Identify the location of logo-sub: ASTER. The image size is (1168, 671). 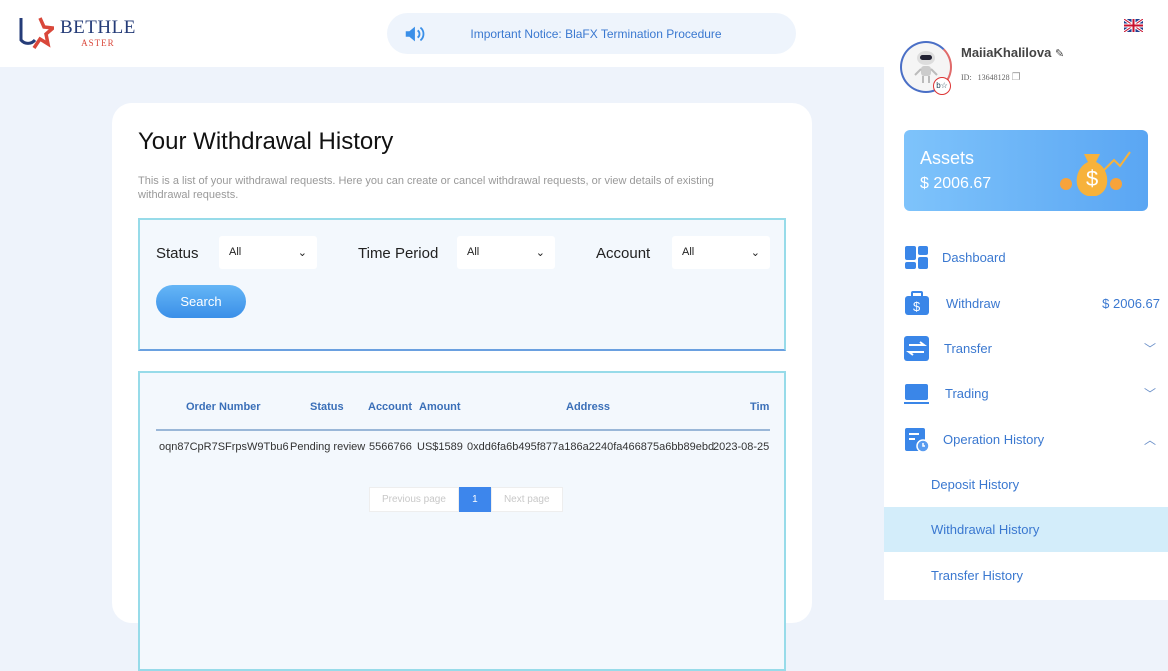
(98, 43).